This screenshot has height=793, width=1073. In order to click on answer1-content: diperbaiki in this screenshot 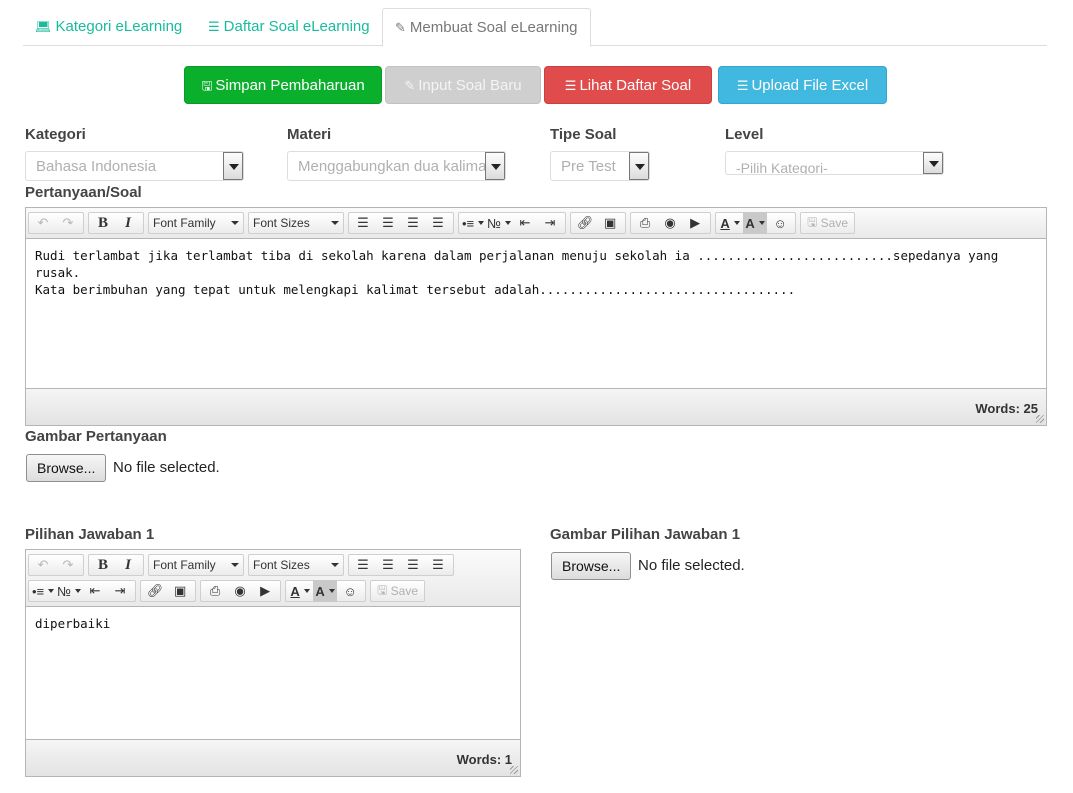, I will do `click(273, 623)`.